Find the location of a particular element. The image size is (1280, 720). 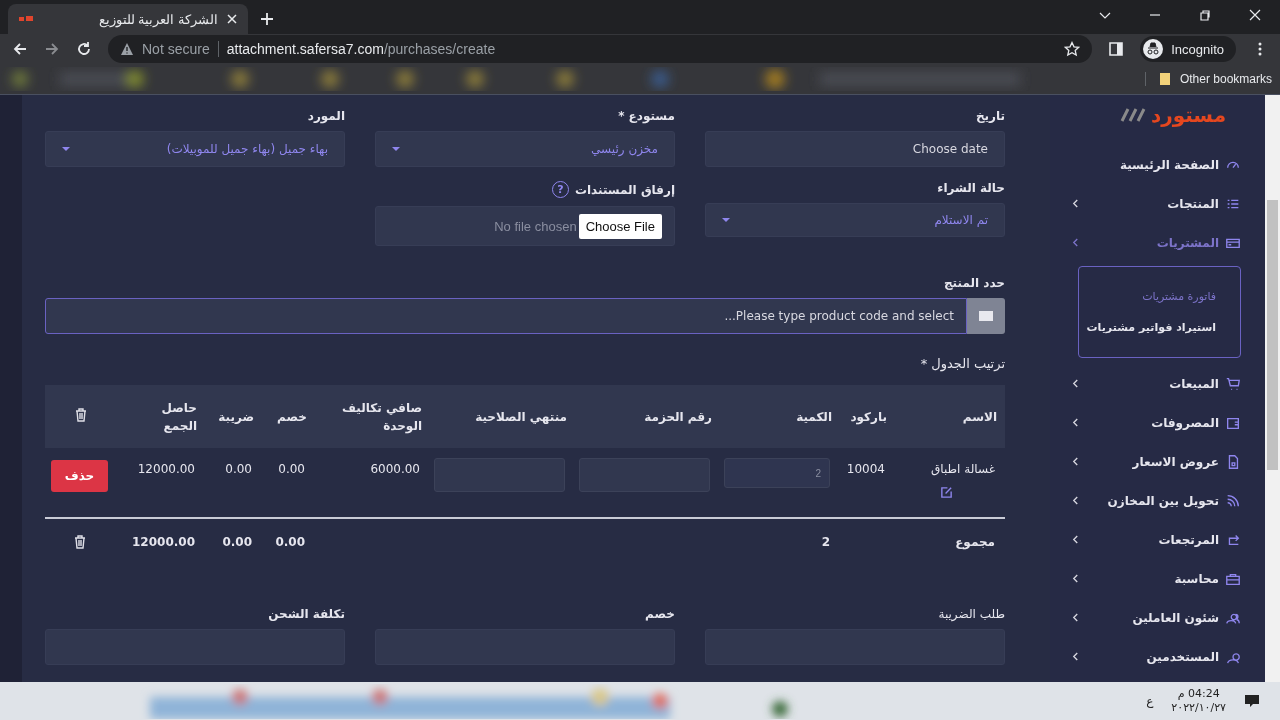

date-field: Choose date is located at coordinates (855, 149).